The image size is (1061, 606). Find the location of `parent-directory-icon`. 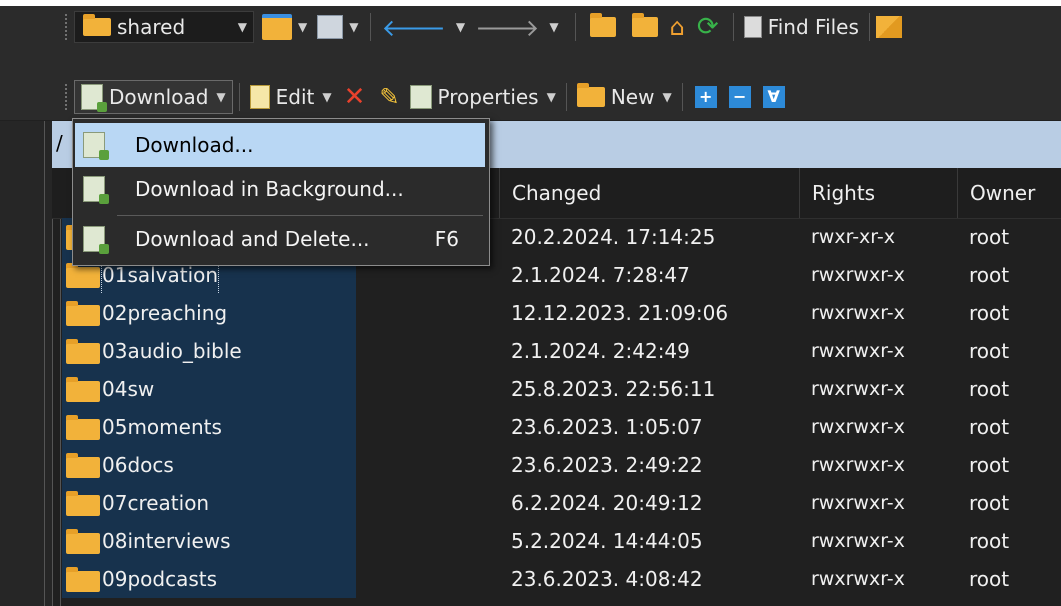

parent-directory-icon is located at coordinates (602, 25).